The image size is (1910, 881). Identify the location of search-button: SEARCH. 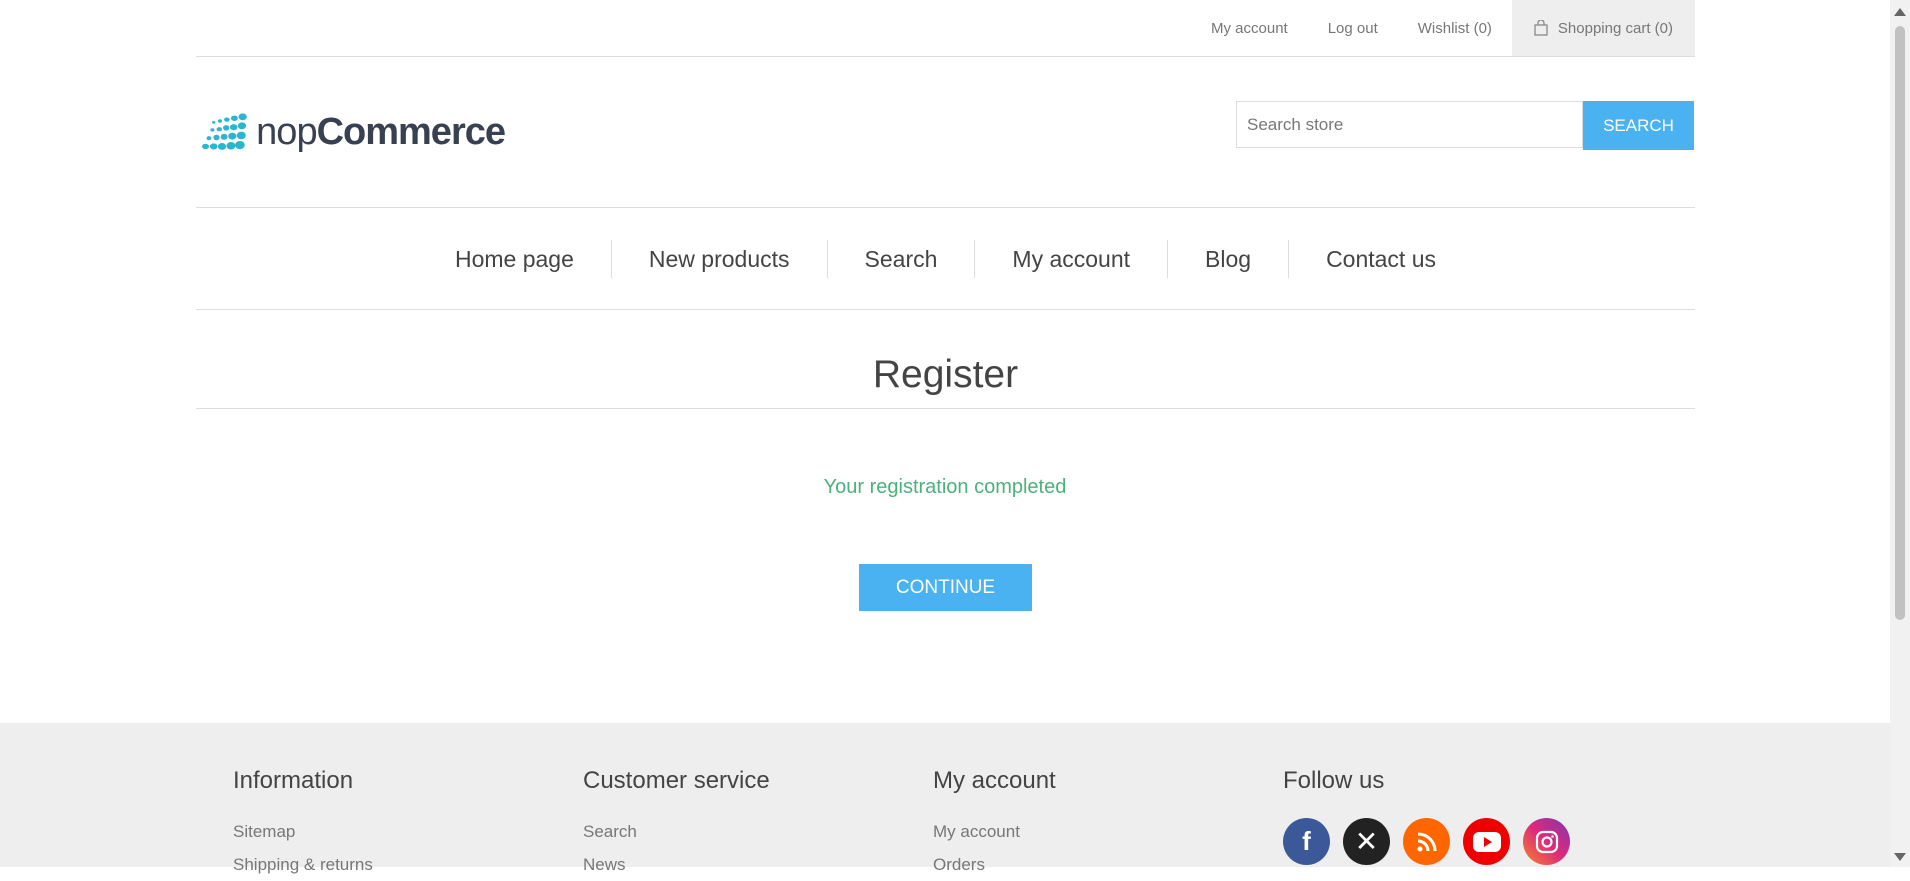
(1638, 125).